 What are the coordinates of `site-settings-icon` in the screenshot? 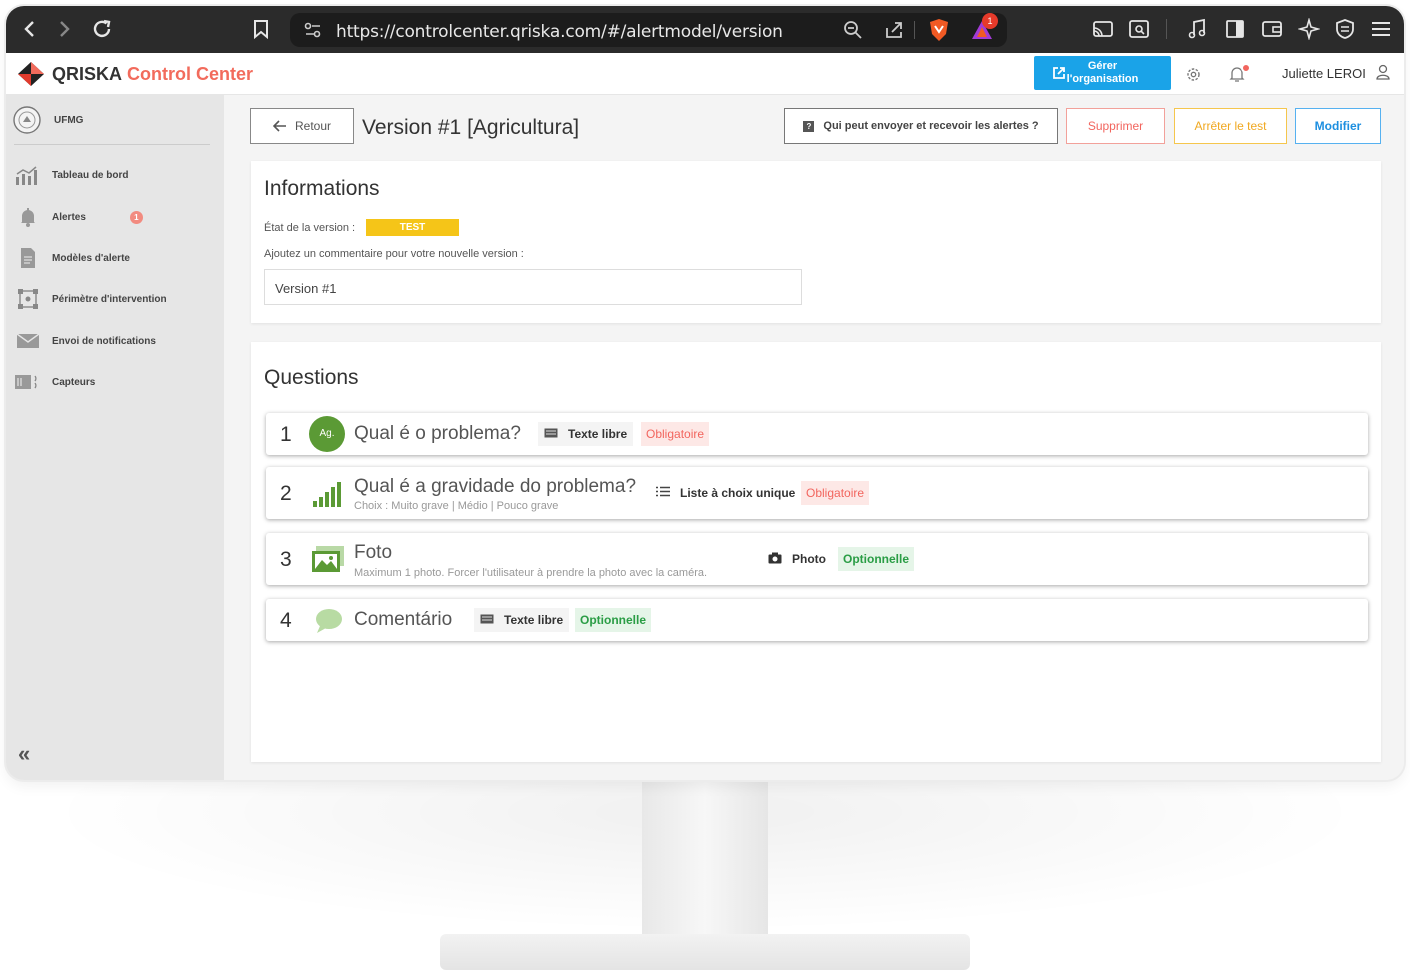 It's located at (313, 32).